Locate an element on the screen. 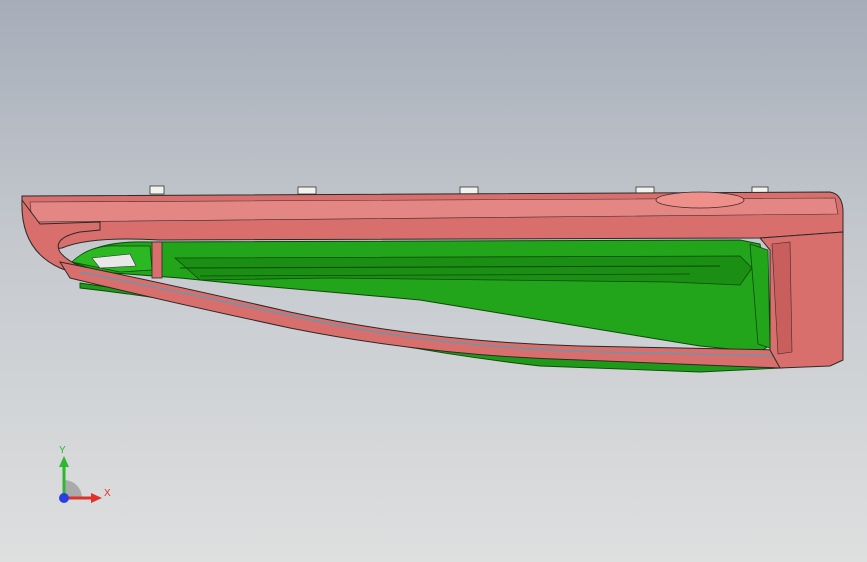 The height and width of the screenshot is (562, 867). x-axis-arrow is located at coordinates (96, 498).